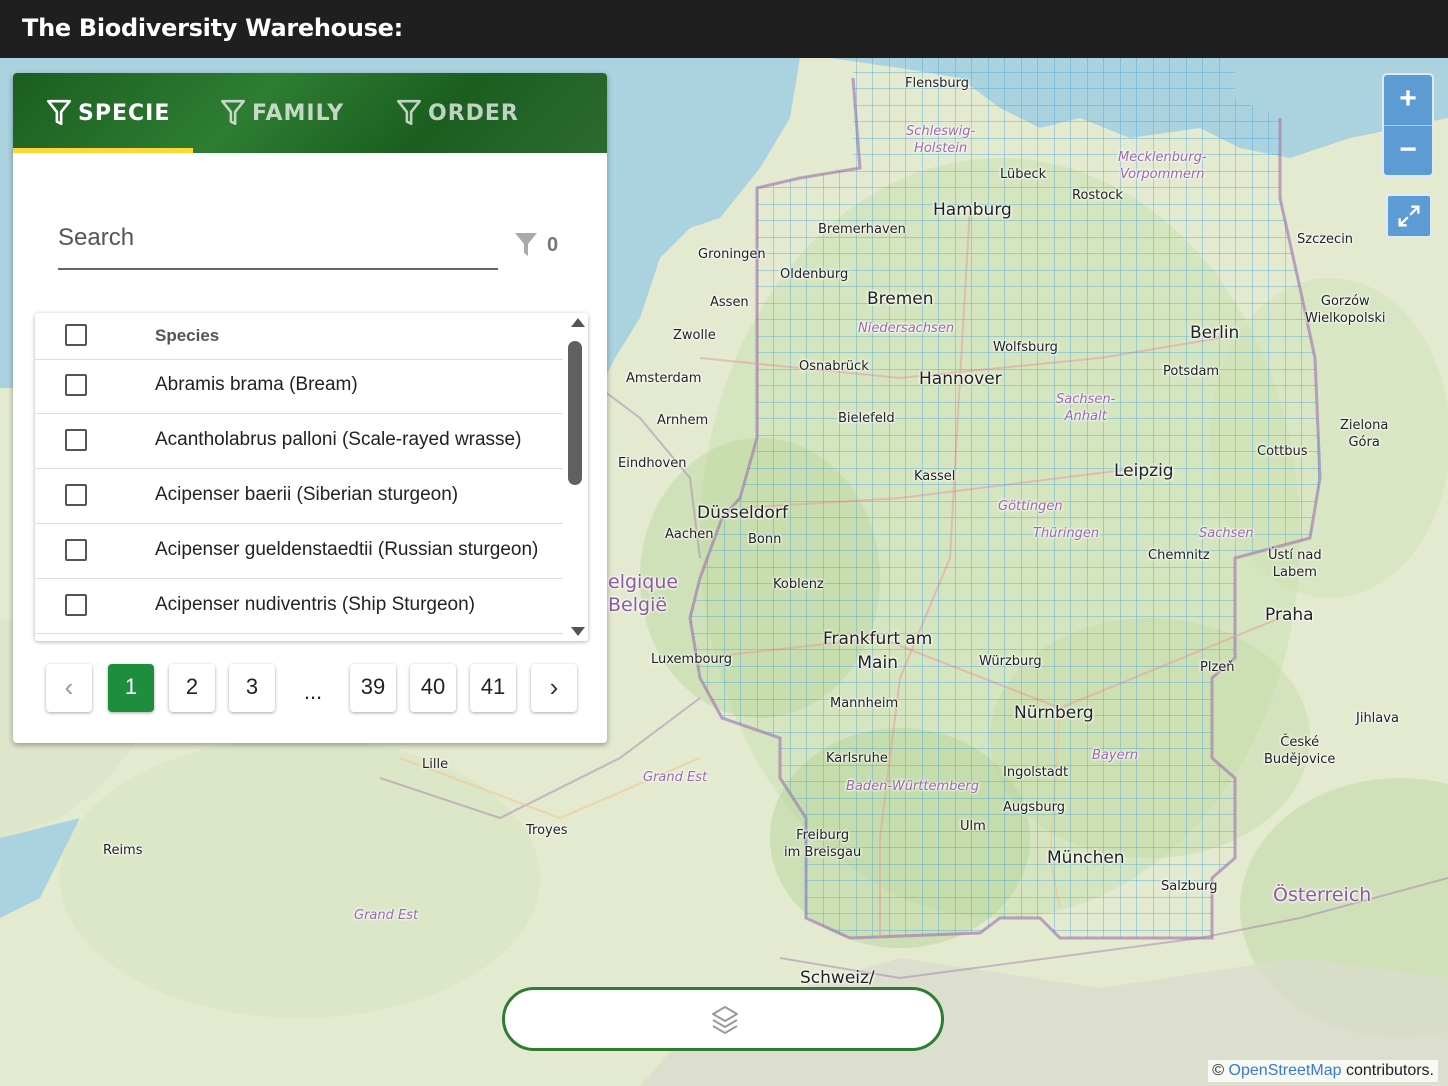 This screenshot has height=1086, width=1448. What do you see at coordinates (433, 688) in the screenshot?
I see `page-button-40: 40` at bounding box center [433, 688].